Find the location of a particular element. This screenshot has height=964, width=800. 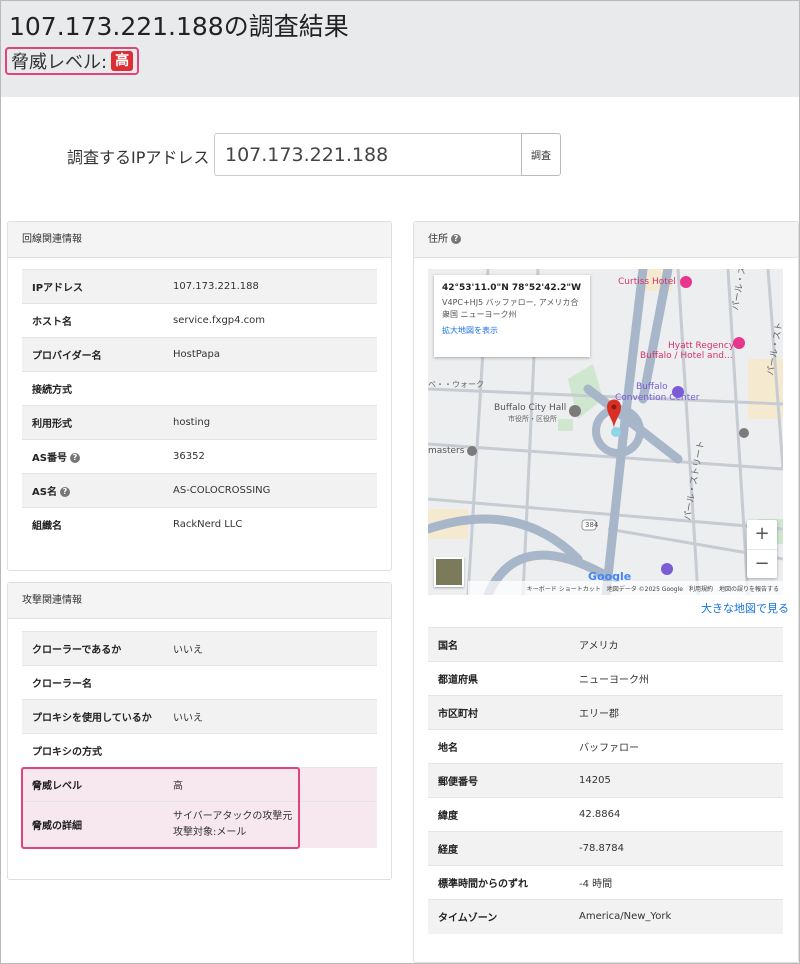

map-zoom-control: + − is located at coordinates (762, 549).